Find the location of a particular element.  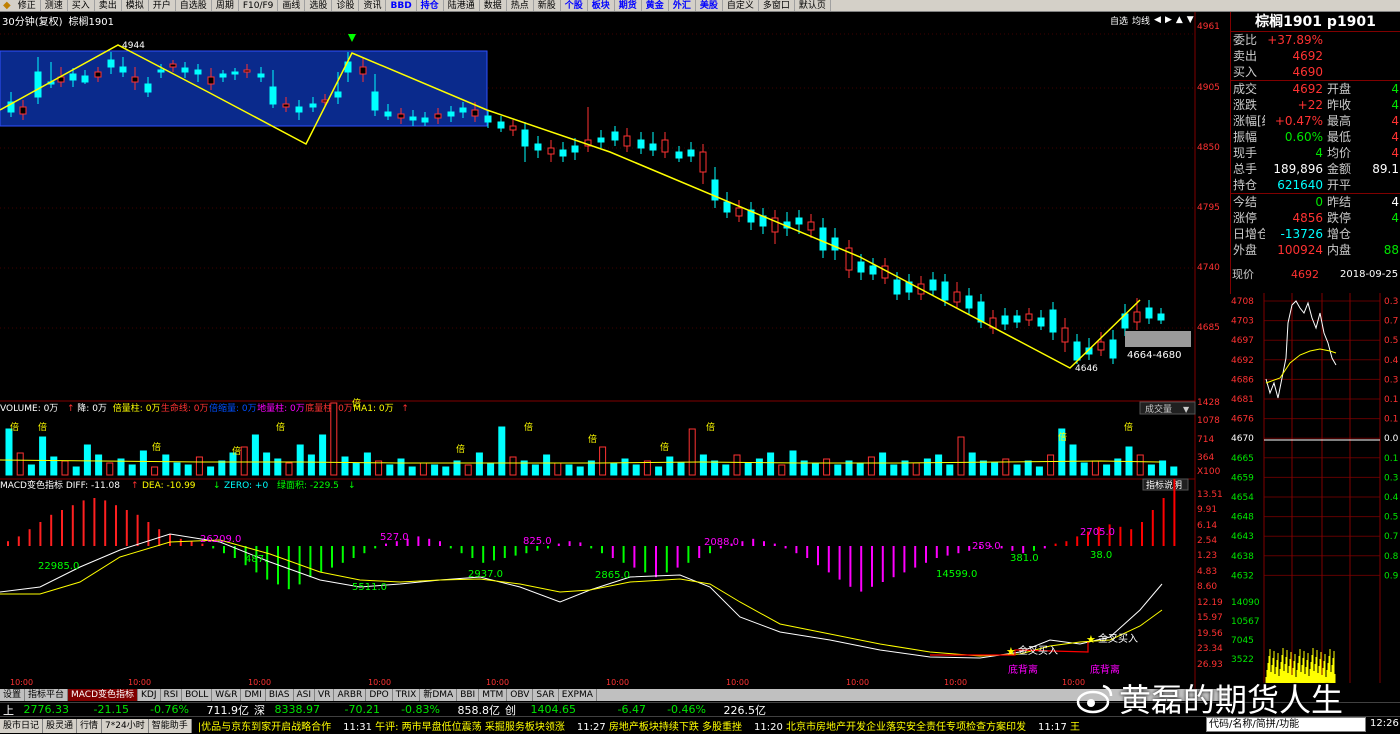

indicator-tab: BOLL is located at coordinates (197, 695).